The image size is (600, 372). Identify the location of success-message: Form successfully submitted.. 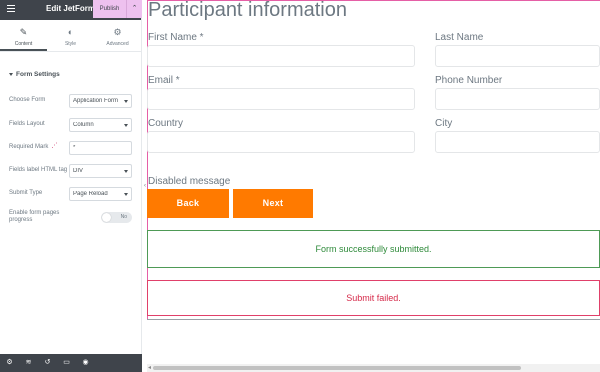
(373, 249).